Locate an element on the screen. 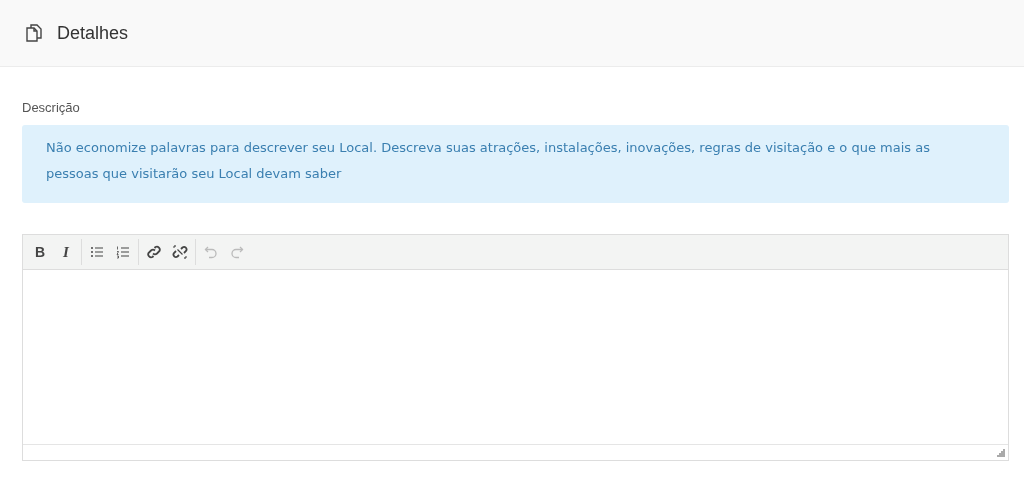 This screenshot has height=485, width=1024. redo-icon is located at coordinates (237, 252).